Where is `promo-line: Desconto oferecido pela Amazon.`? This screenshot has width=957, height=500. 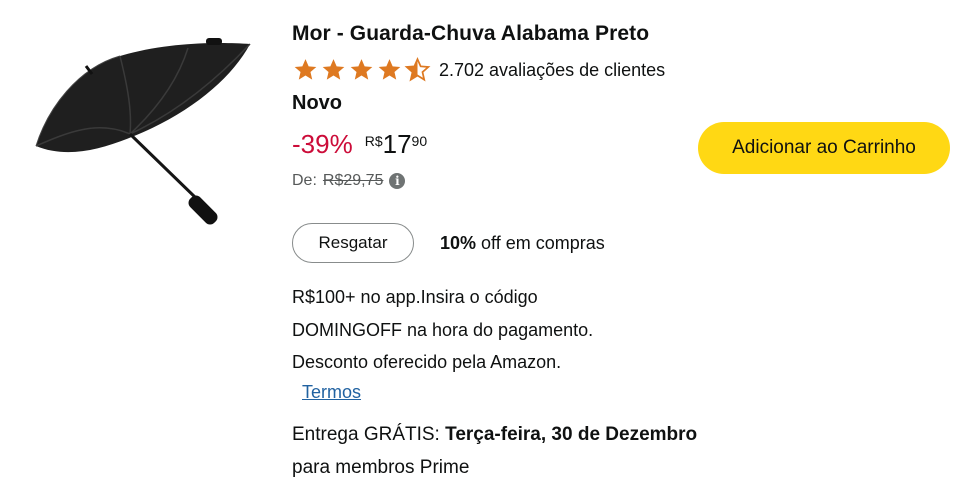 promo-line: Desconto oferecido pela Amazon. is located at coordinates (427, 362).